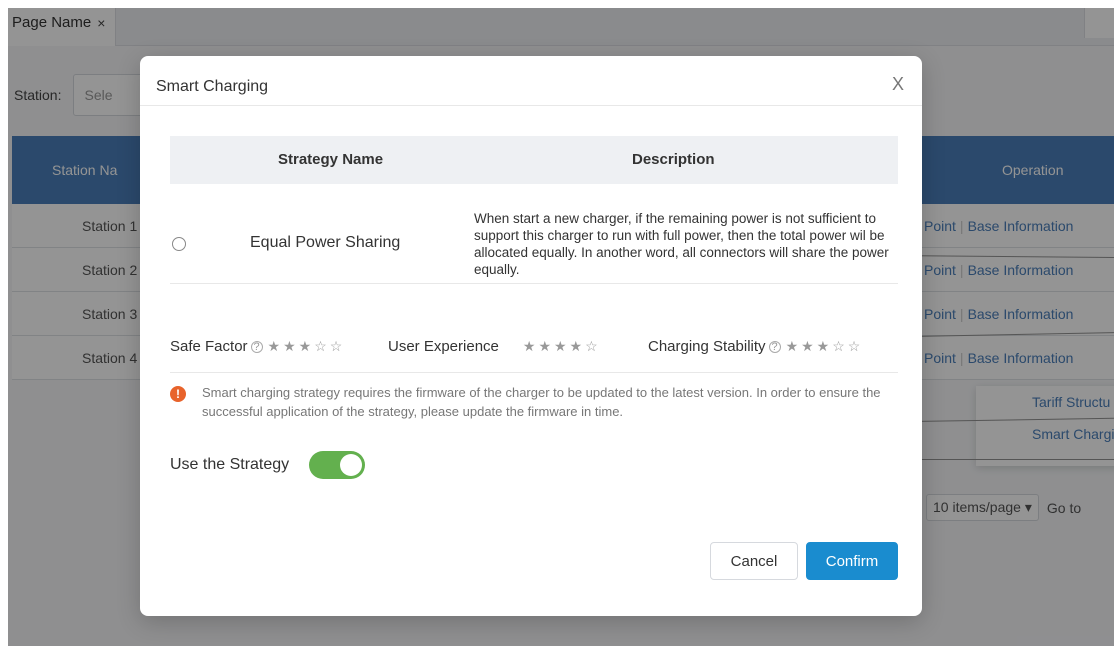  What do you see at coordinates (337, 465) in the screenshot?
I see `use-strategy-toggle` at bounding box center [337, 465].